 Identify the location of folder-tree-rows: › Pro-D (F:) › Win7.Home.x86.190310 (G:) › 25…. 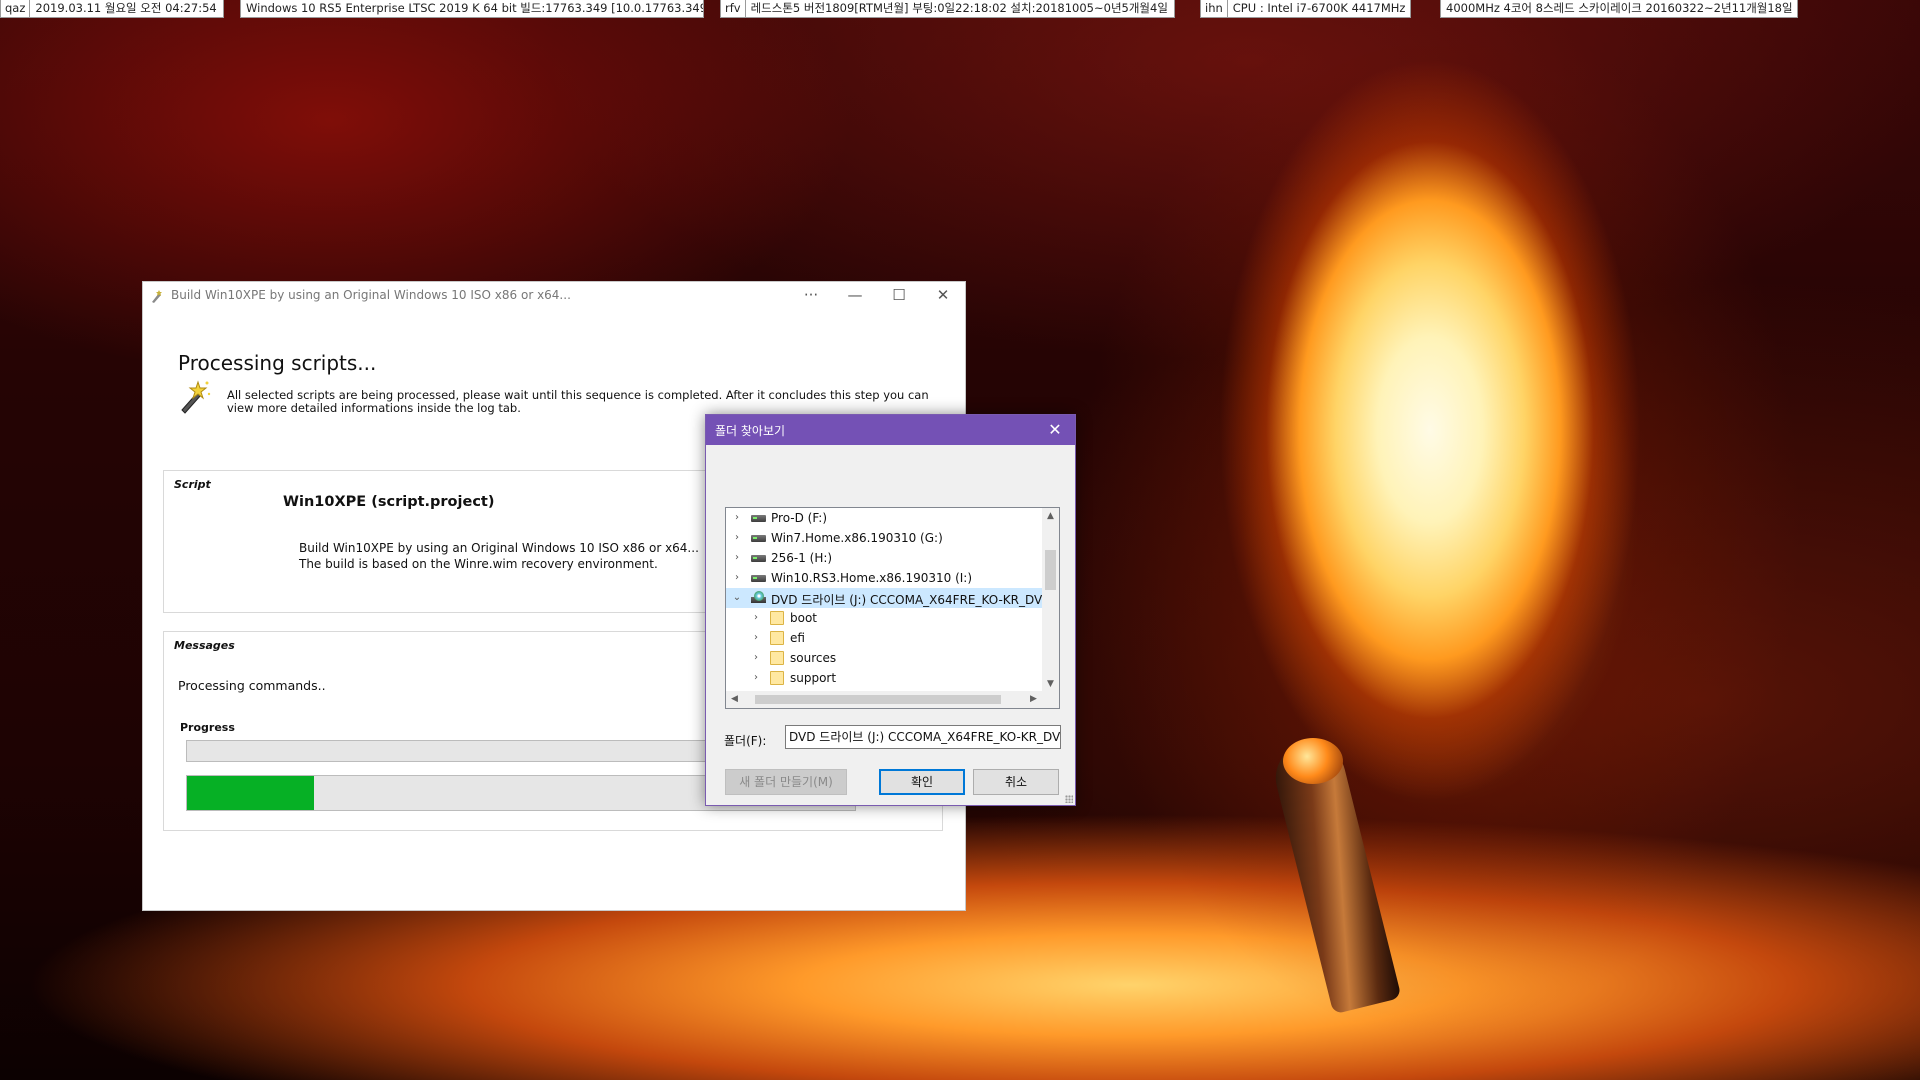
(884, 600).